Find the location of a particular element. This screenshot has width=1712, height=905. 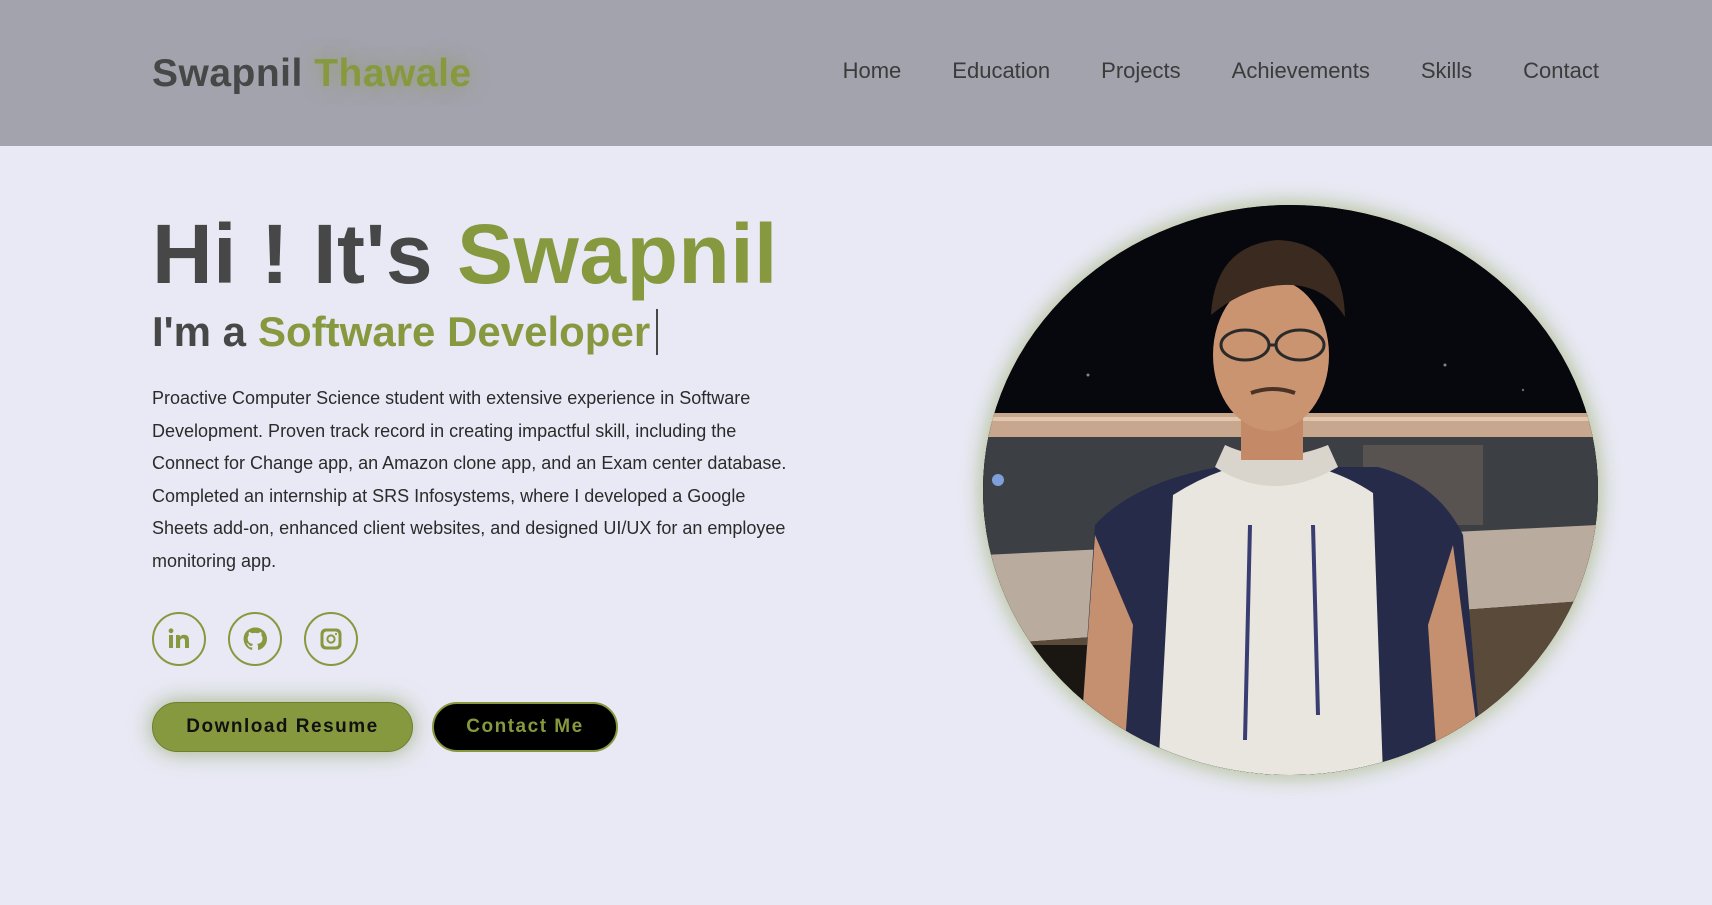

nav-home: Home is located at coordinates (872, 71).